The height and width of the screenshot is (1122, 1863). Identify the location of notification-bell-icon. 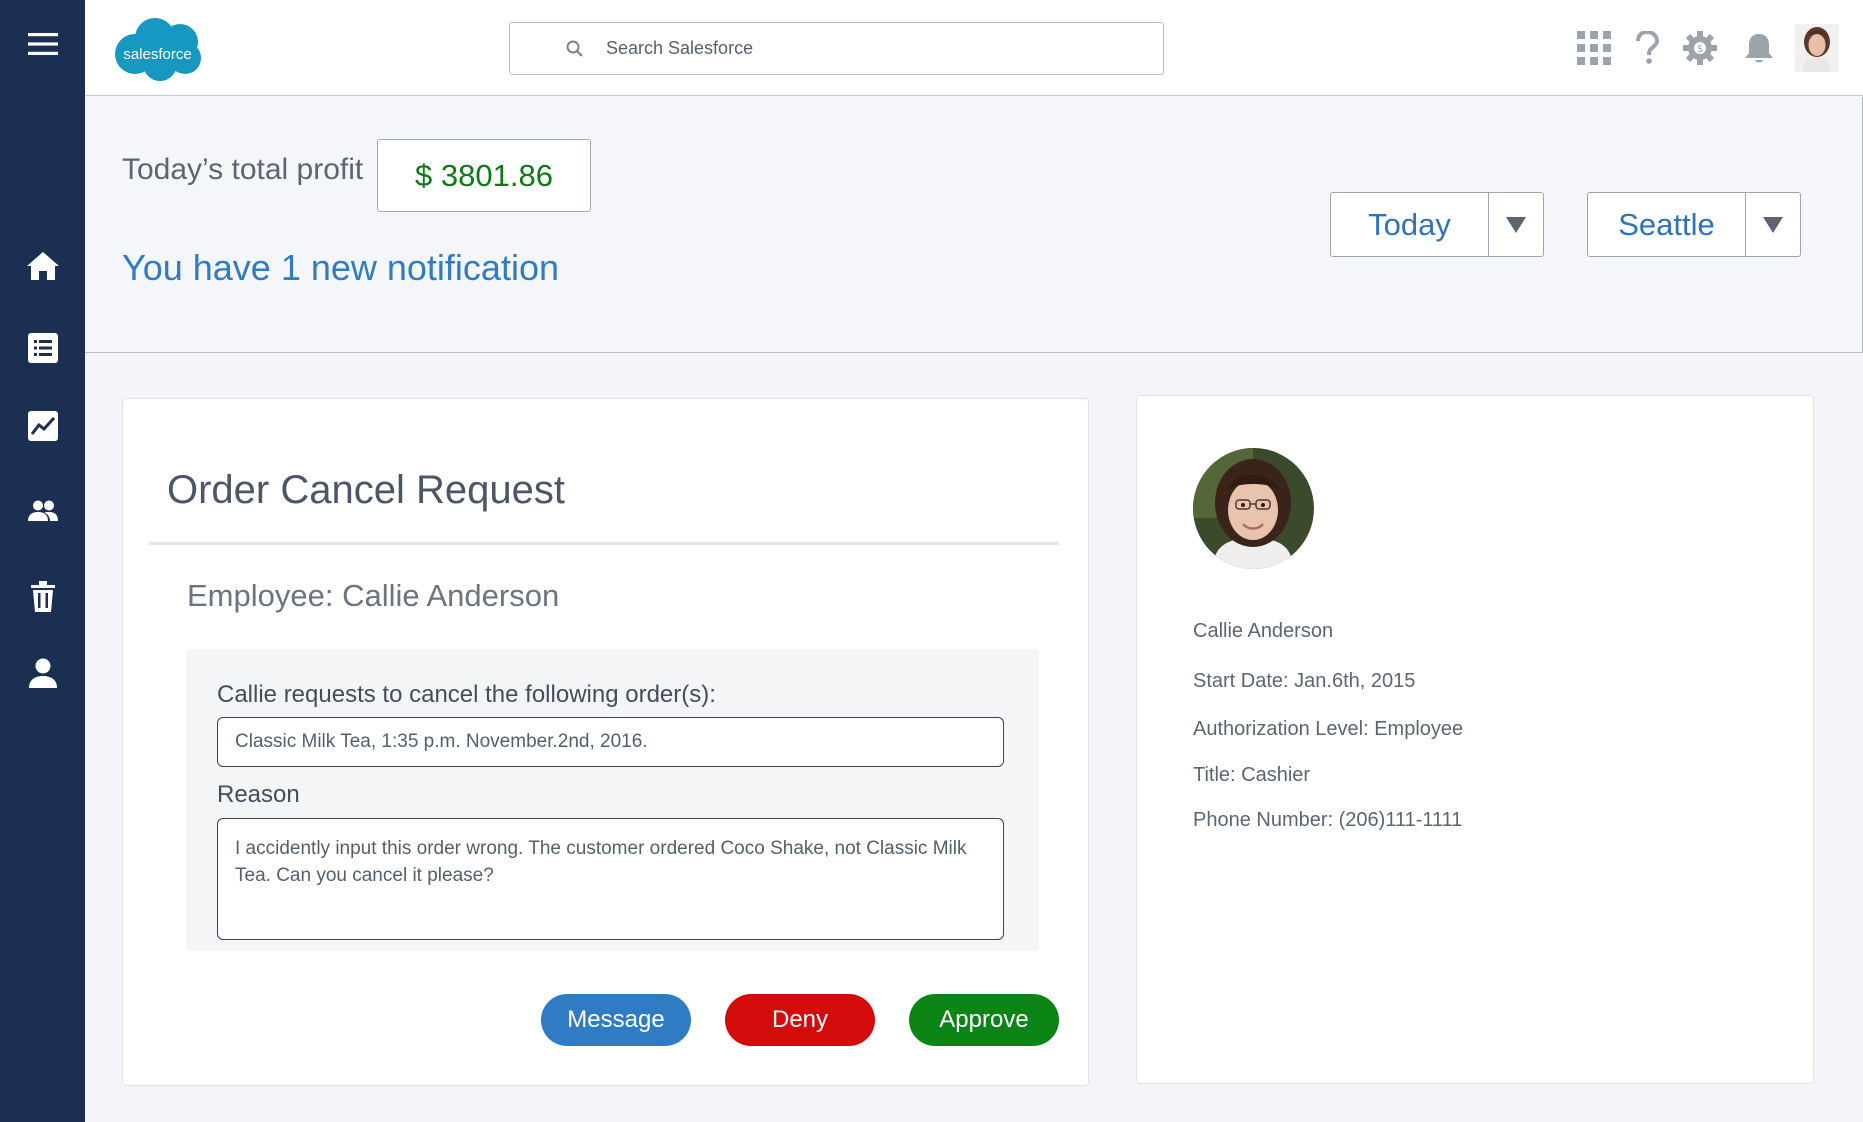
(1759, 48).